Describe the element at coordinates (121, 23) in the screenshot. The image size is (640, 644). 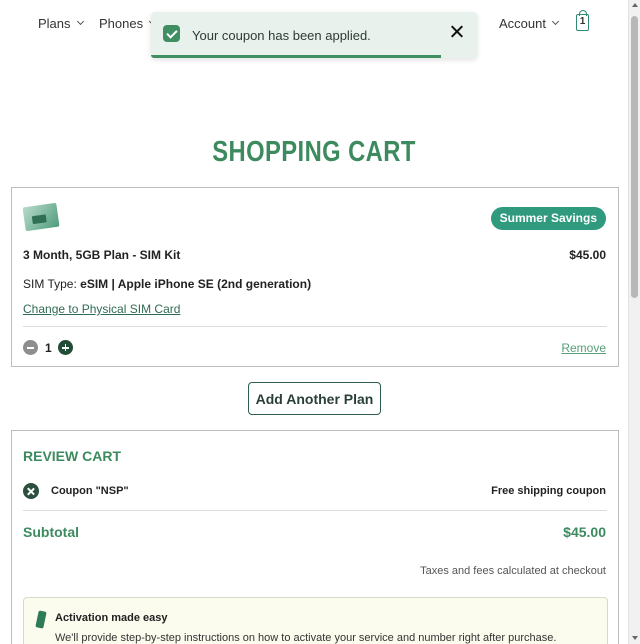
I see `nav-phones-label: Phones` at that location.